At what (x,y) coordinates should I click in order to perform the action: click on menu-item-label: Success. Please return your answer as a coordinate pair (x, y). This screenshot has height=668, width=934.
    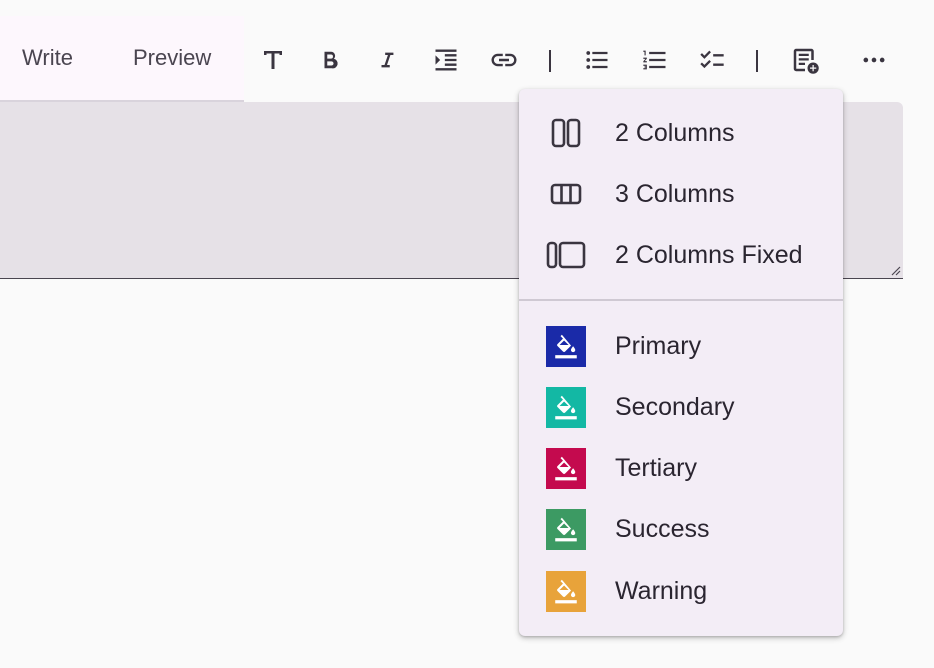
    Looking at the image, I should click on (662, 529).